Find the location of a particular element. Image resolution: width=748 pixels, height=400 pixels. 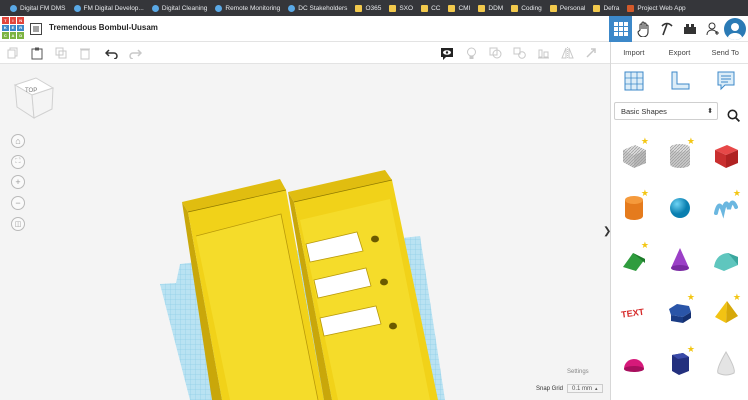

duplicate-icon is located at coordinates (61, 53).